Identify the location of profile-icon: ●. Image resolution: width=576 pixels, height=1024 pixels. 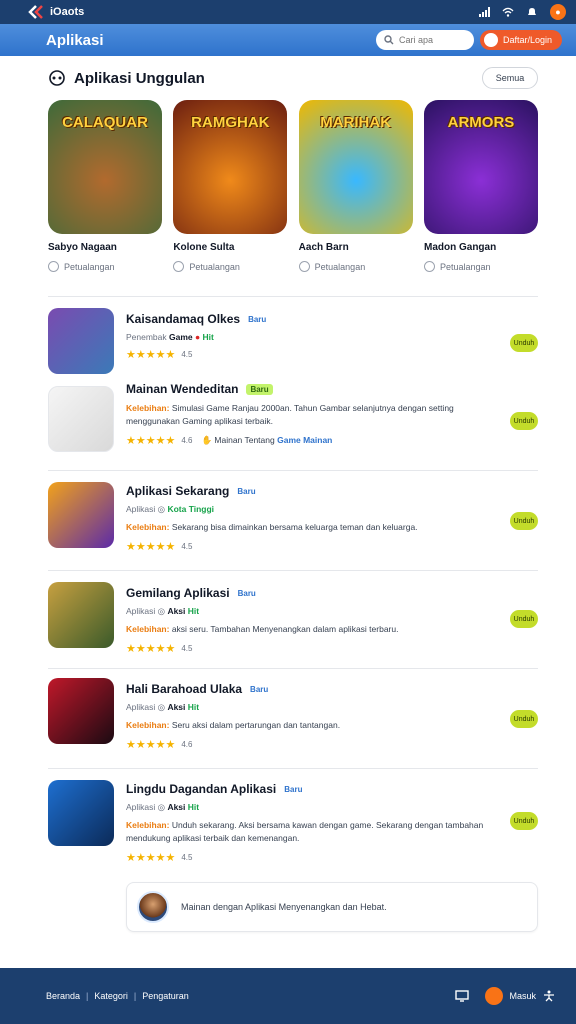
(558, 12).